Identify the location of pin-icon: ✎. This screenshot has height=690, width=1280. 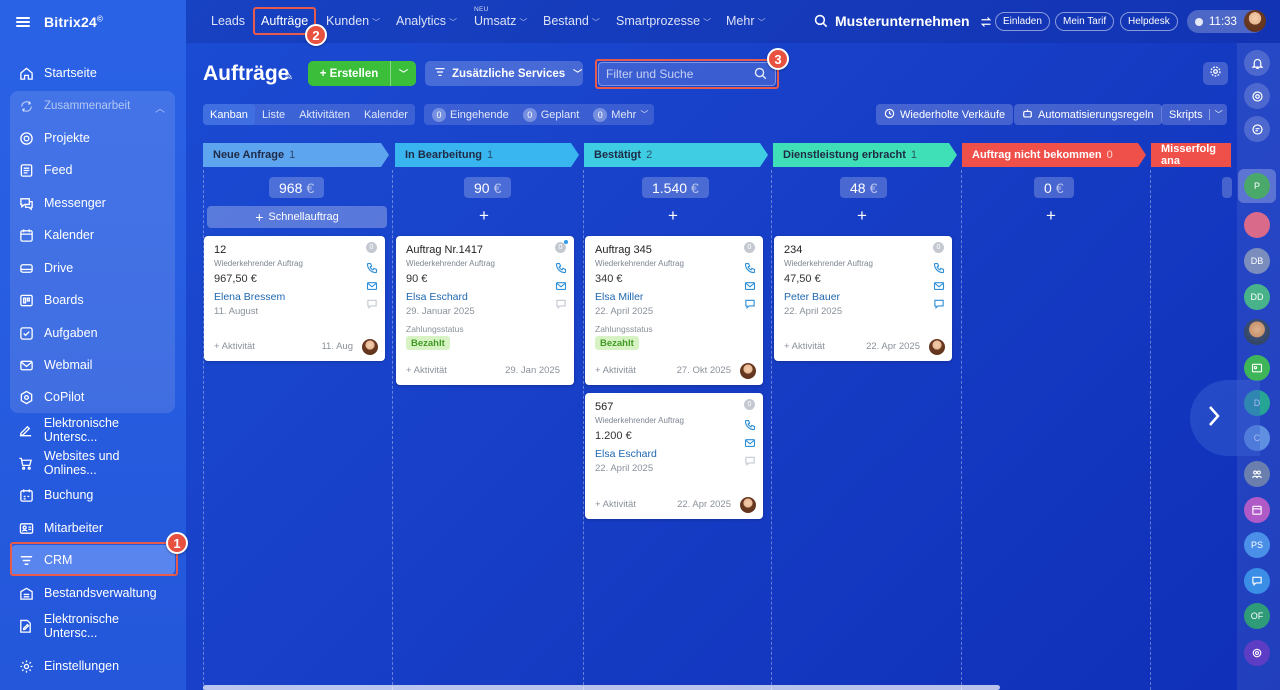
(288, 76).